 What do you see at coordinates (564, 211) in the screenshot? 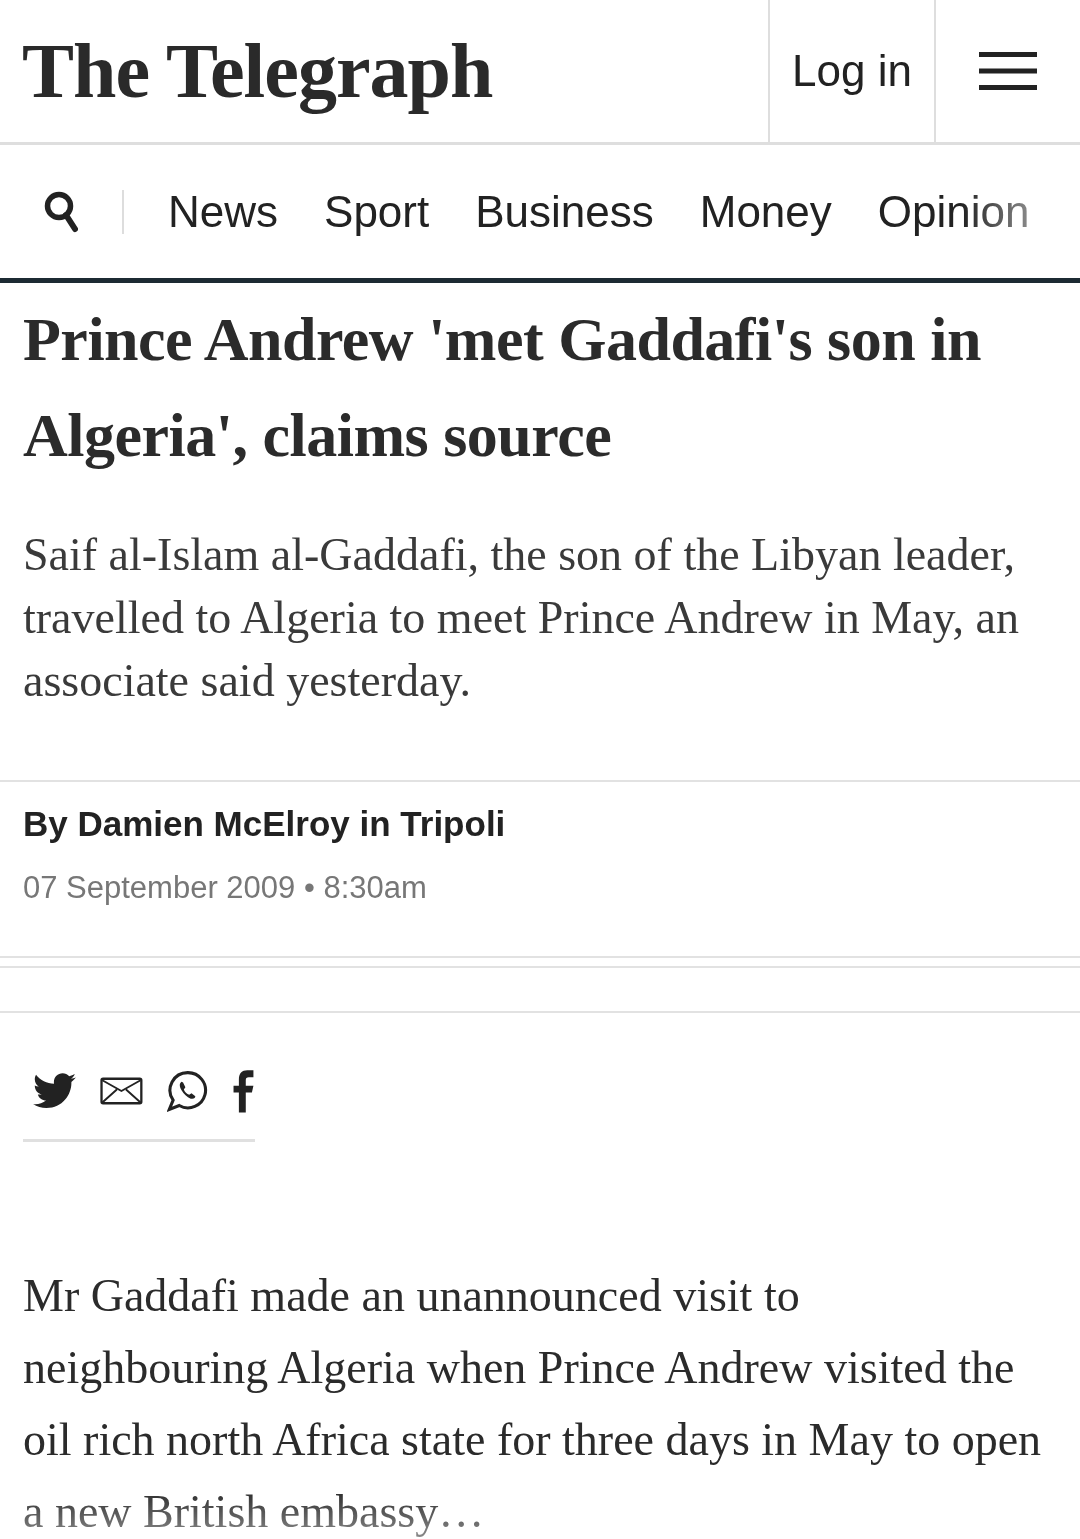
I see `nav-link: Business` at bounding box center [564, 211].